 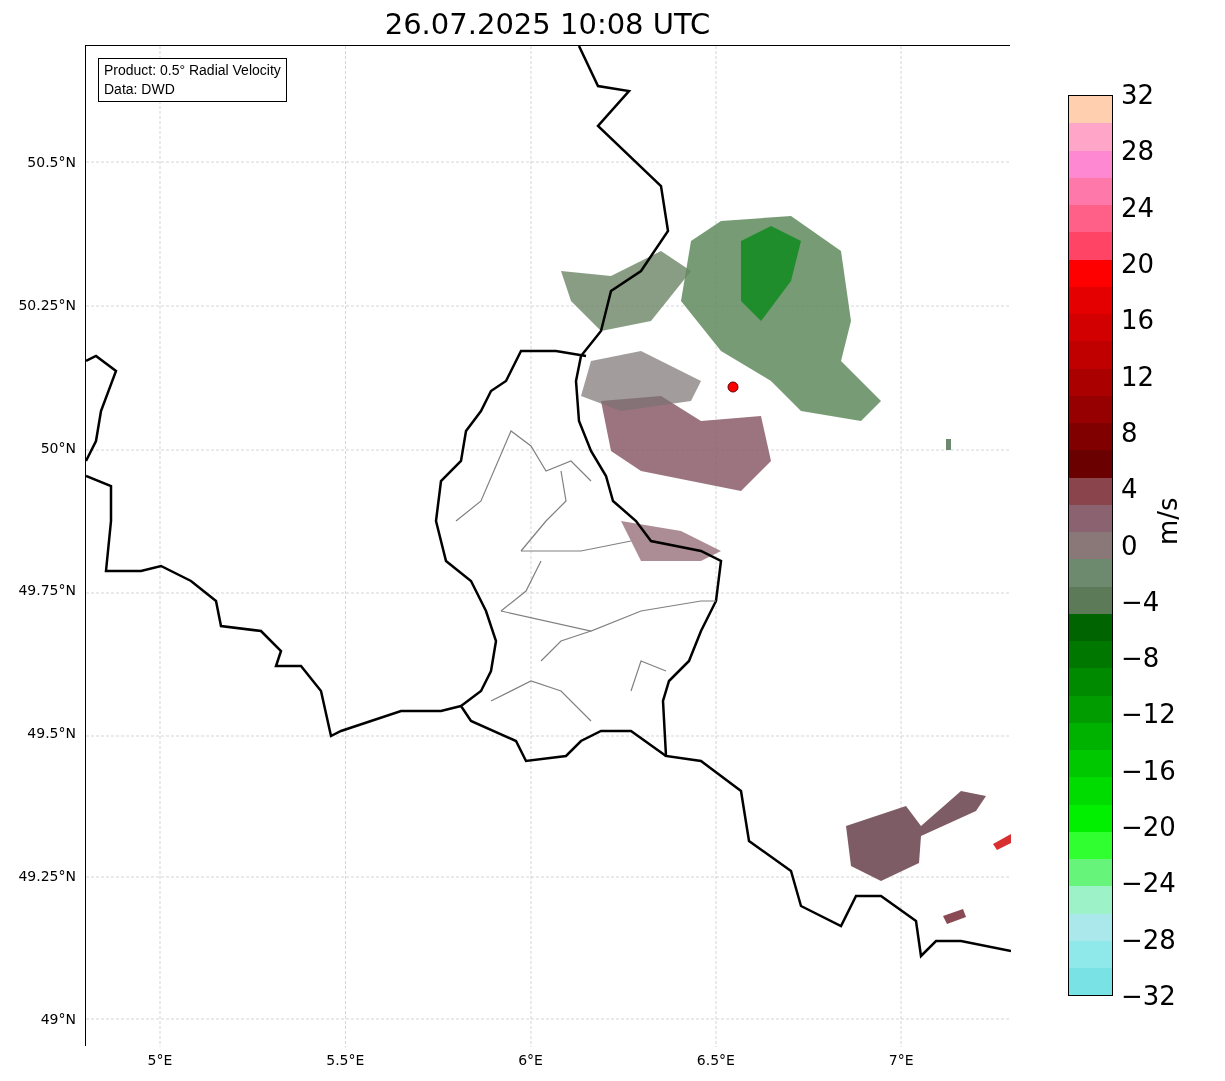 I want to click on colorbar-tick-label: 16, so click(x=1138, y=320).